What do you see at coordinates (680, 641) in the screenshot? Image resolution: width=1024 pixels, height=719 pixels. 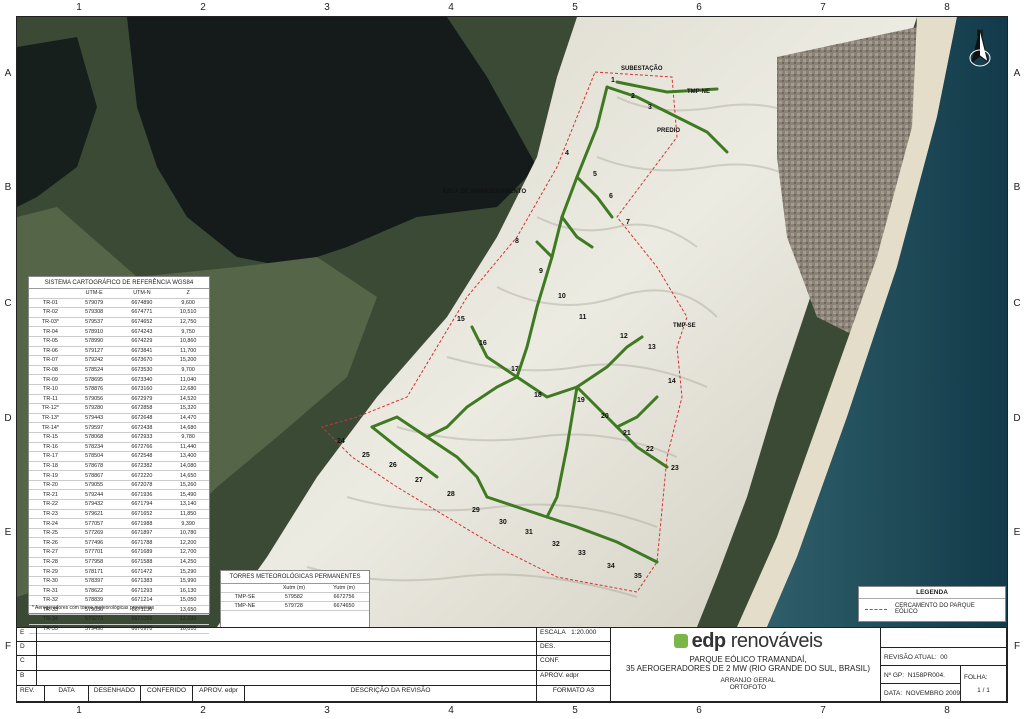 I see `edp-logo-mark-icon` at bounding box center [680, 641].